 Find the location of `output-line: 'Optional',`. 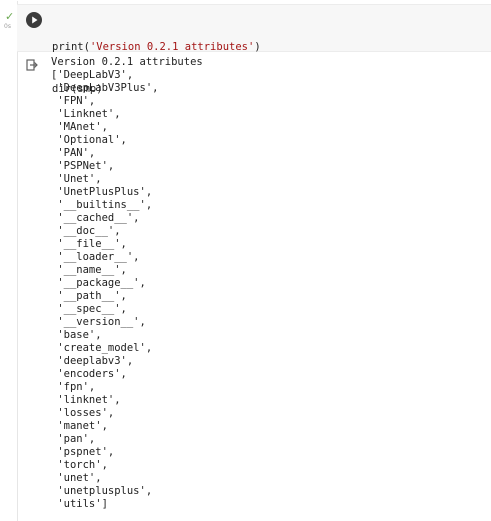

output-line: 'Optional', is located at coordinates (89, 140).